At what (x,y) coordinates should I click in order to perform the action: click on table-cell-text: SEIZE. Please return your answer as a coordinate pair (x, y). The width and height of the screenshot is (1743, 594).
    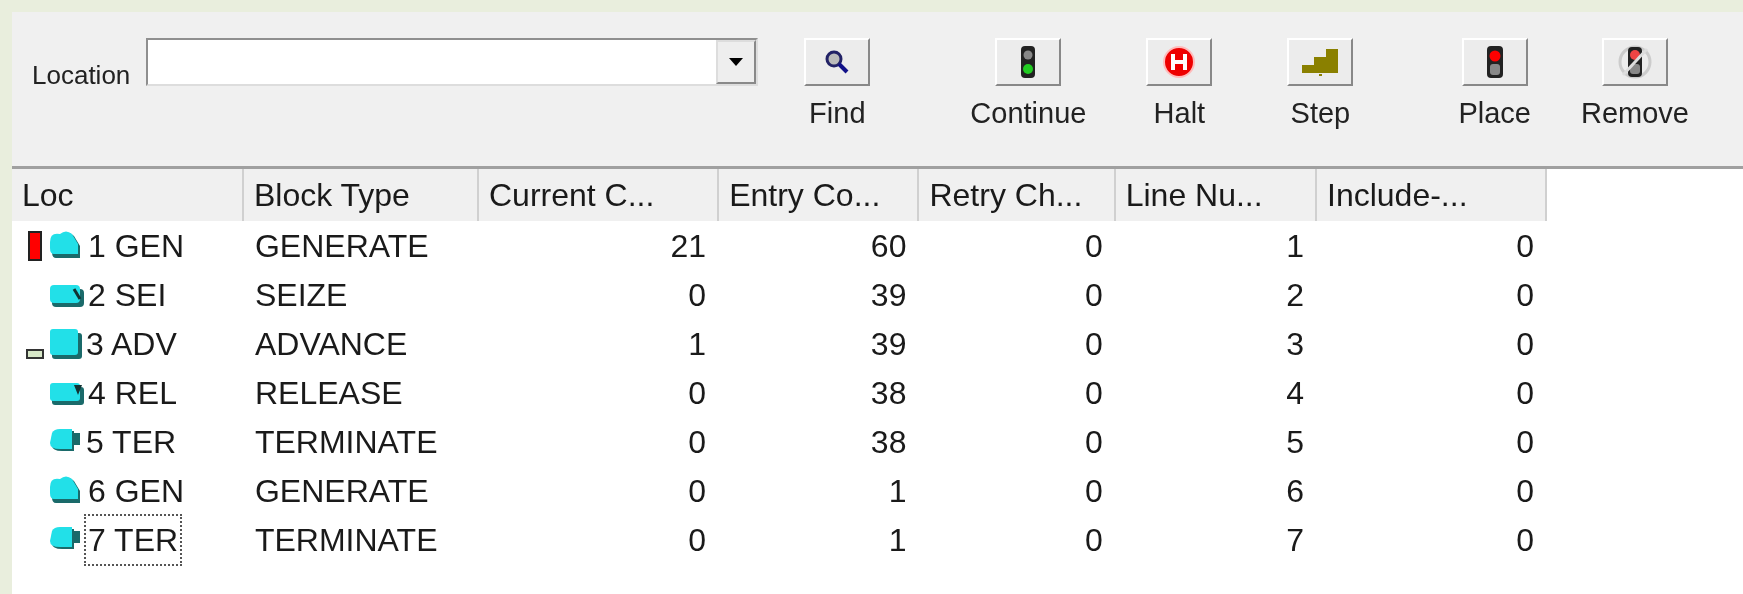
    Looking at the image, I should click on (301, 295).